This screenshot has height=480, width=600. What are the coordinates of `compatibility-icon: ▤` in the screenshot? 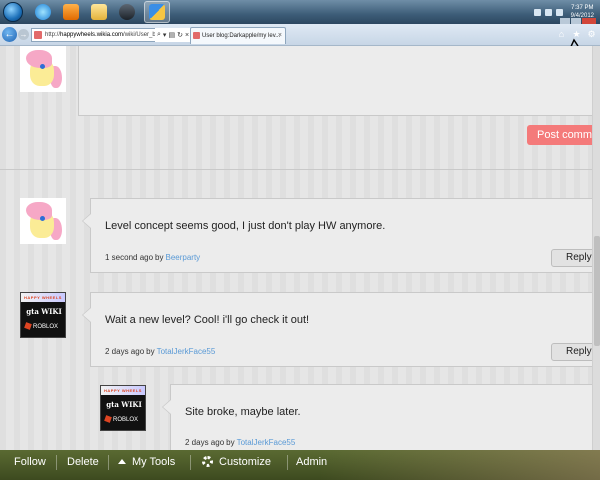 It's located at (171, 35).